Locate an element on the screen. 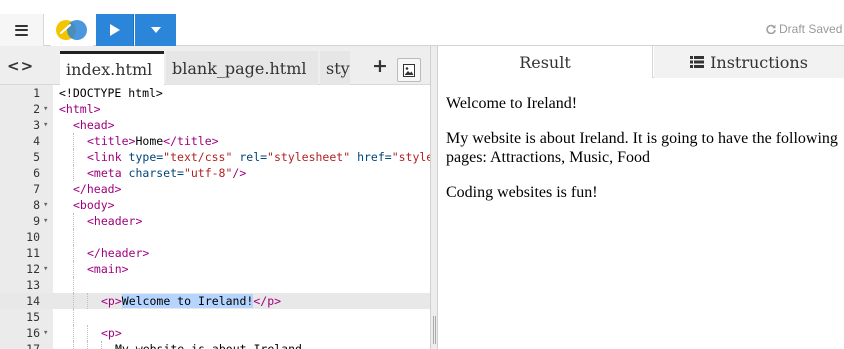  trinket-logo-icon is located at coordinates (71, 30).